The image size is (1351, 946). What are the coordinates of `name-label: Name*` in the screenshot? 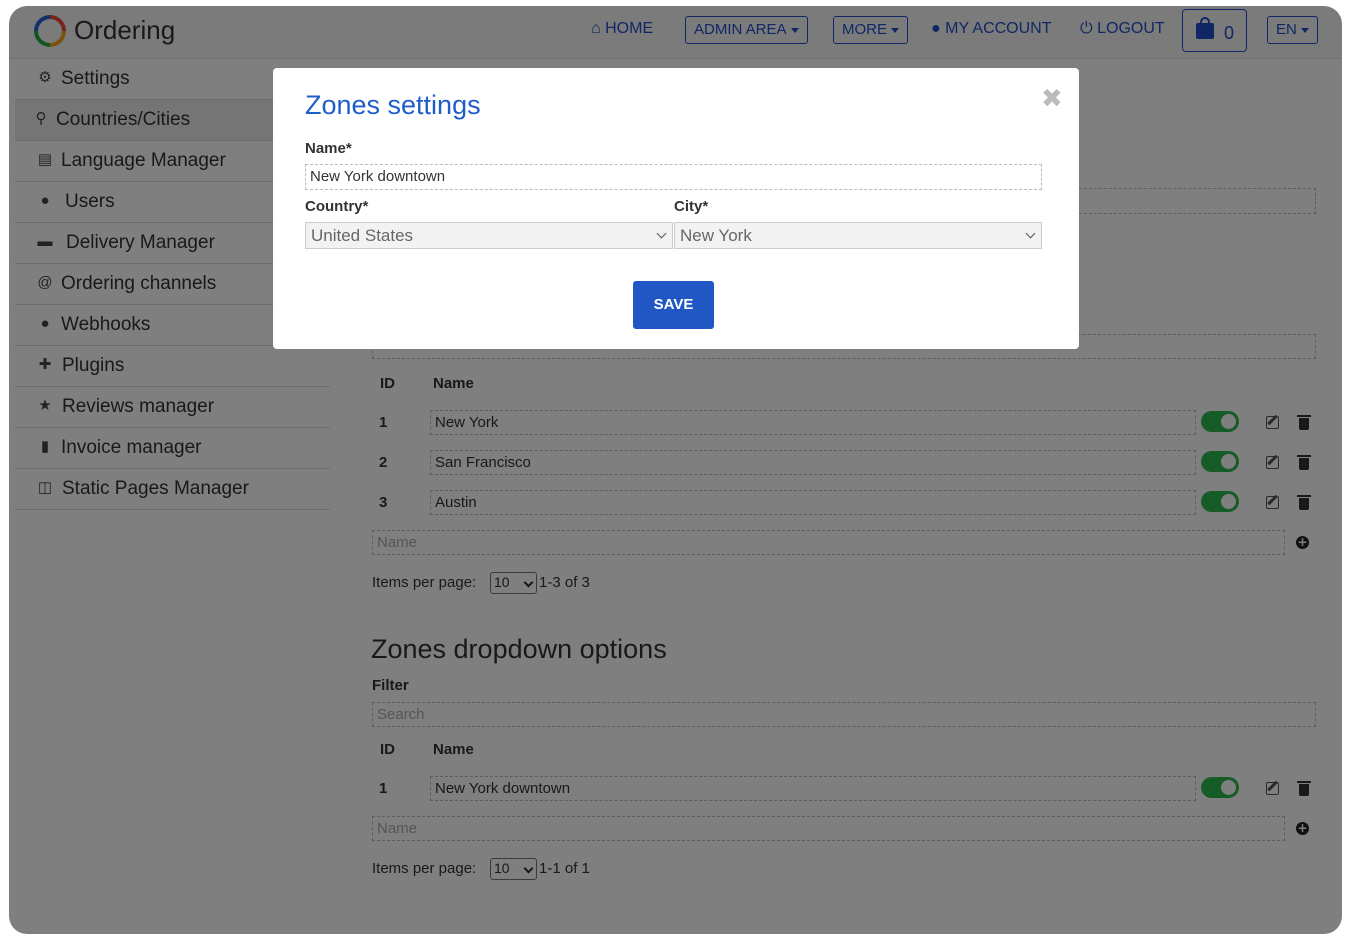 It's located at (328, 148).